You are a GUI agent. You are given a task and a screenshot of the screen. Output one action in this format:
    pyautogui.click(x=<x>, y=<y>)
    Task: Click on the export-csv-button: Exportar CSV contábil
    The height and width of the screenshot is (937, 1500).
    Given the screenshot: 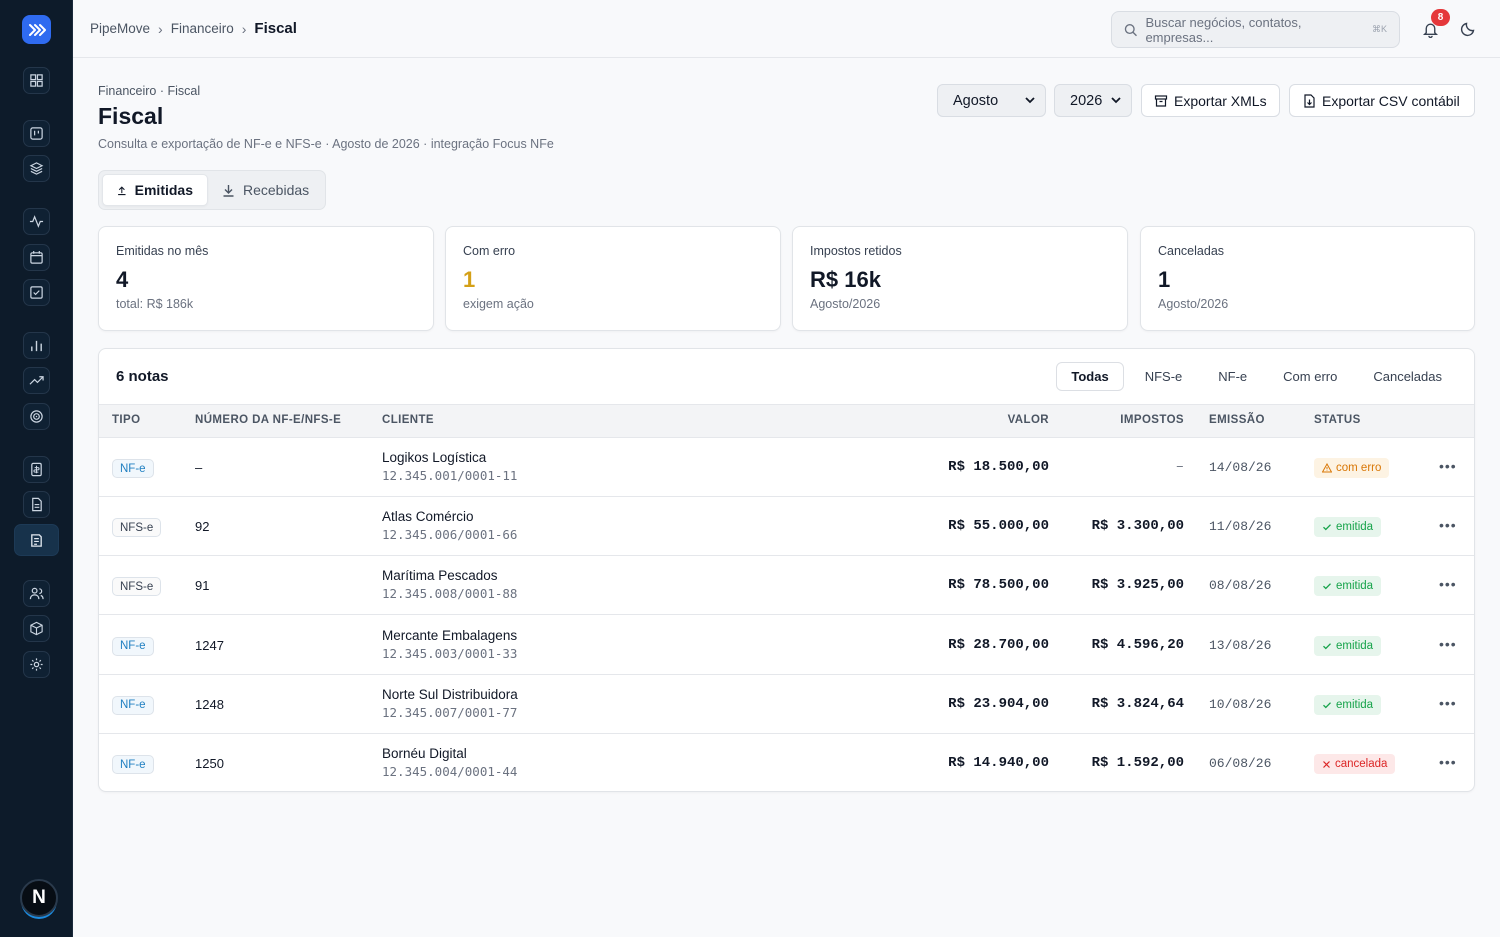 What is the action you would take?
    pyautogui.click(x=1382, y=100)
    